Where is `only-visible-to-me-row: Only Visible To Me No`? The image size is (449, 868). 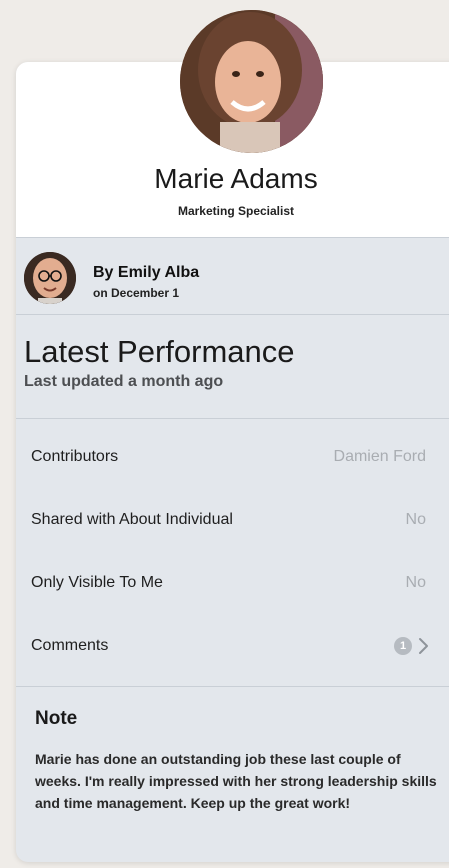
only-visible-to-me-row: Only Visible To Me No is located at coordinates (228, 583).